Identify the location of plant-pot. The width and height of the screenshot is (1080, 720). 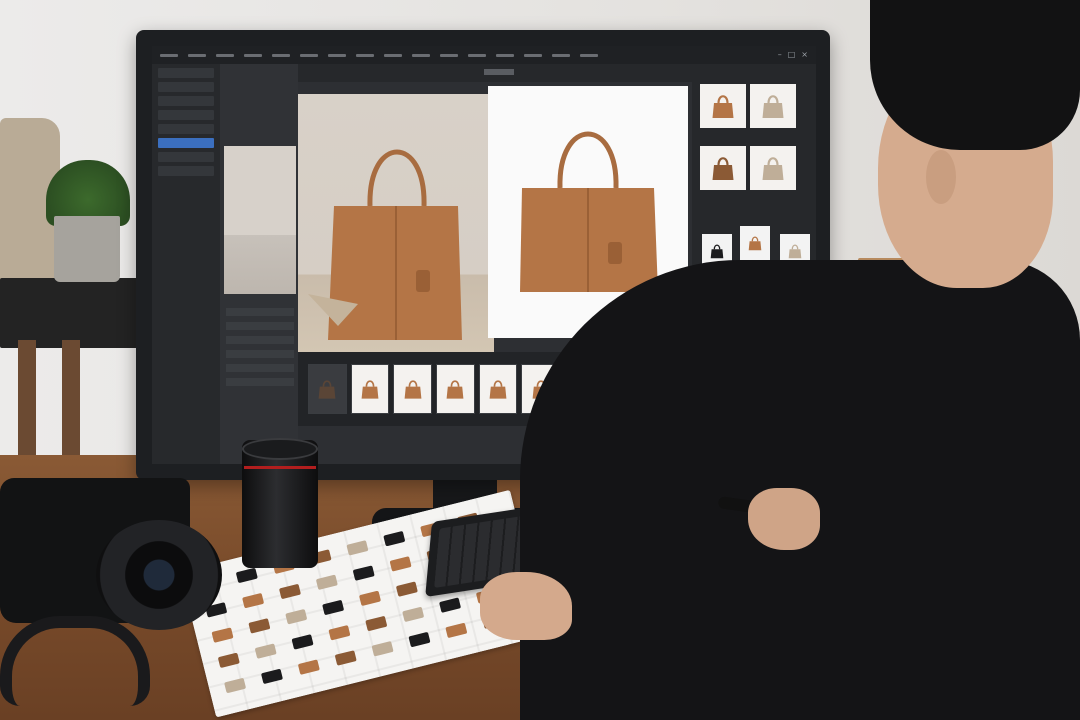
(87, 249).